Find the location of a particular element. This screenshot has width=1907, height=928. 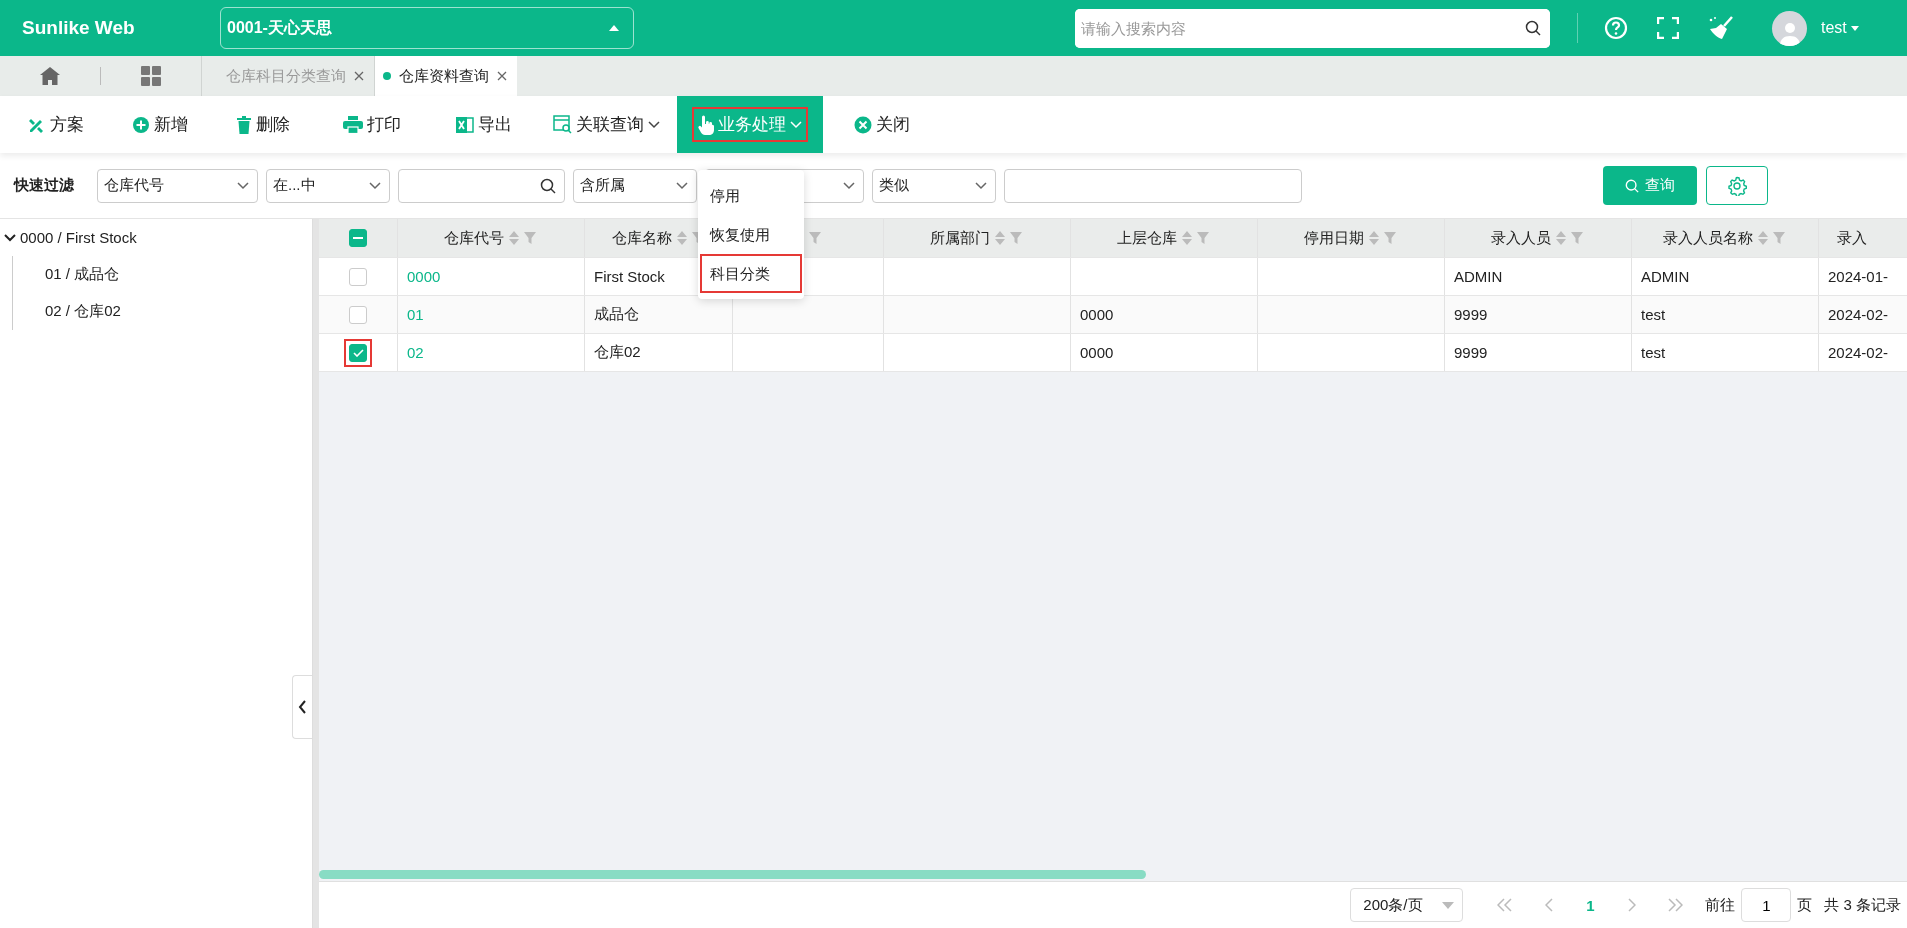

home-icon is located at coordinates (50, 76).